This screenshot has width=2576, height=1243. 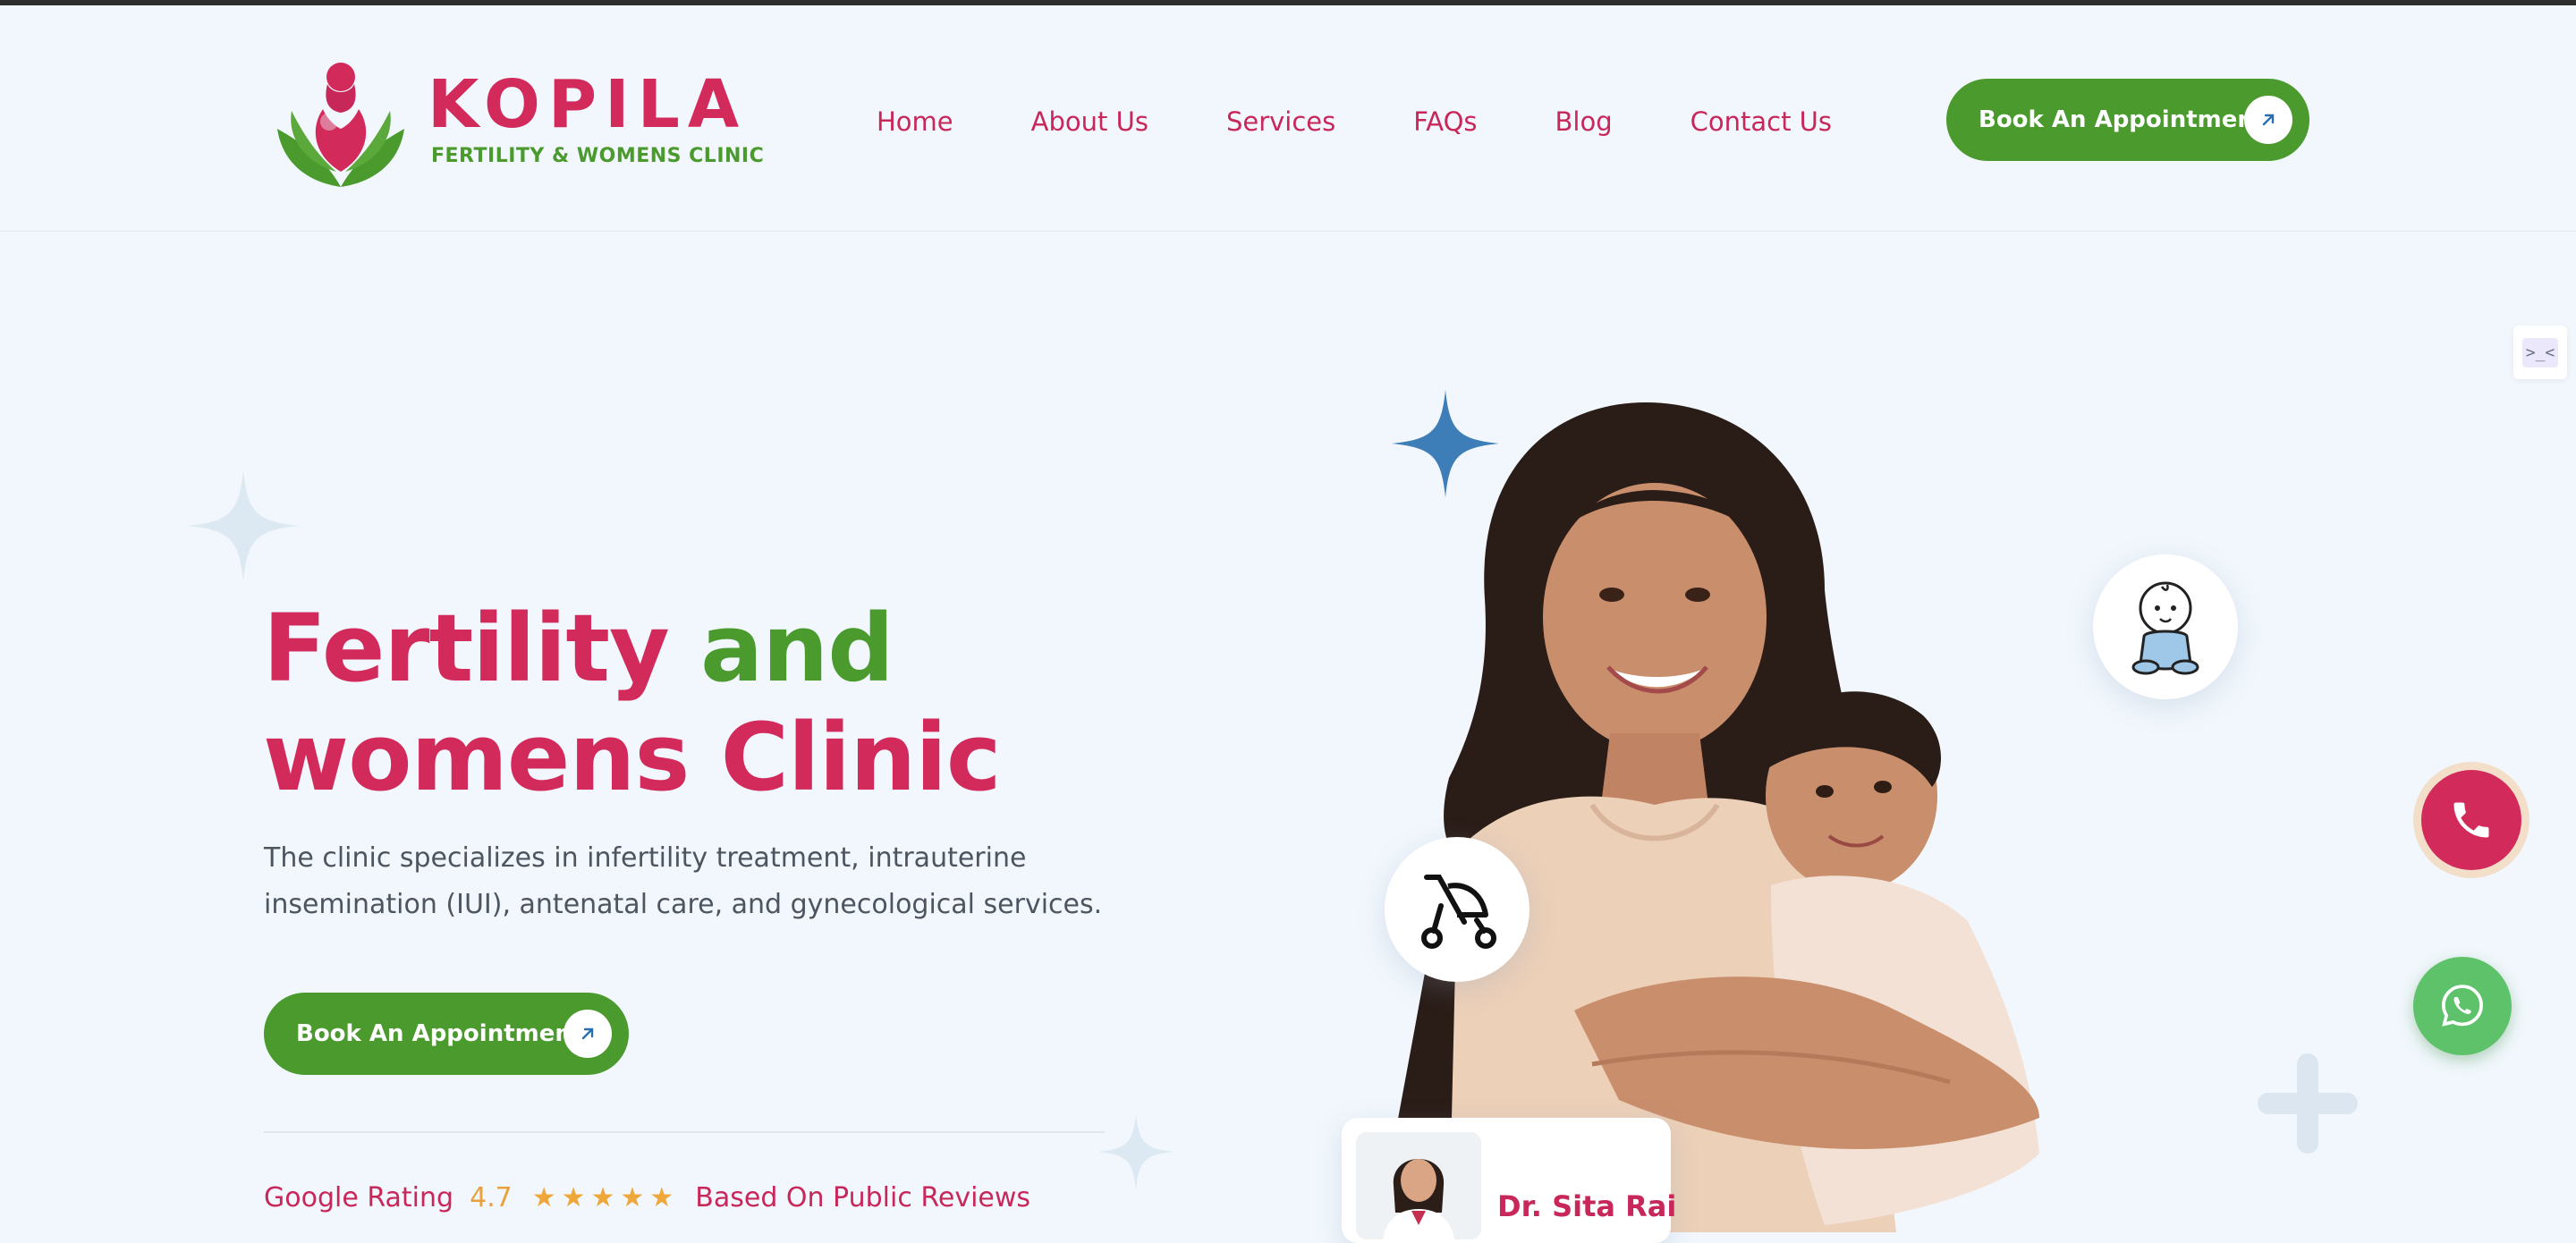 What do you see at coordinates (439, 1033) in the screenshot?
I see `hero-book-appointment-label: Book An Appointment` at bounding box center [439, 1033].